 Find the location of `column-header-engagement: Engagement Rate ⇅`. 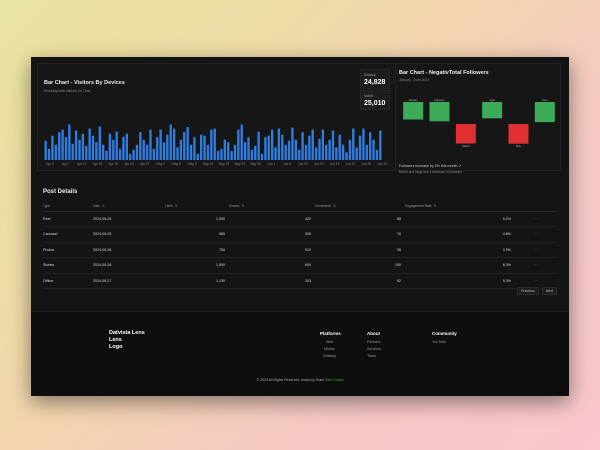

column-header-engagement: Engagement Rate ⇅ is located at coordinates (460, 206).